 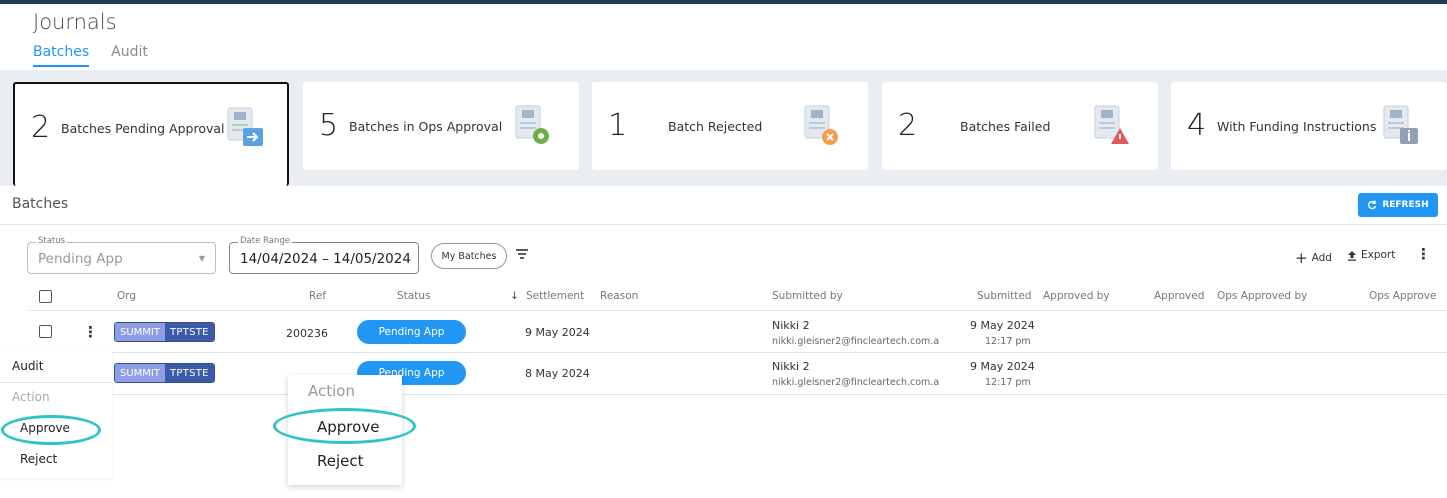 What do you see at coordinates (532, 124) in the screenshot?
I see `document-gear-icon` at bounding box center [532, 124].